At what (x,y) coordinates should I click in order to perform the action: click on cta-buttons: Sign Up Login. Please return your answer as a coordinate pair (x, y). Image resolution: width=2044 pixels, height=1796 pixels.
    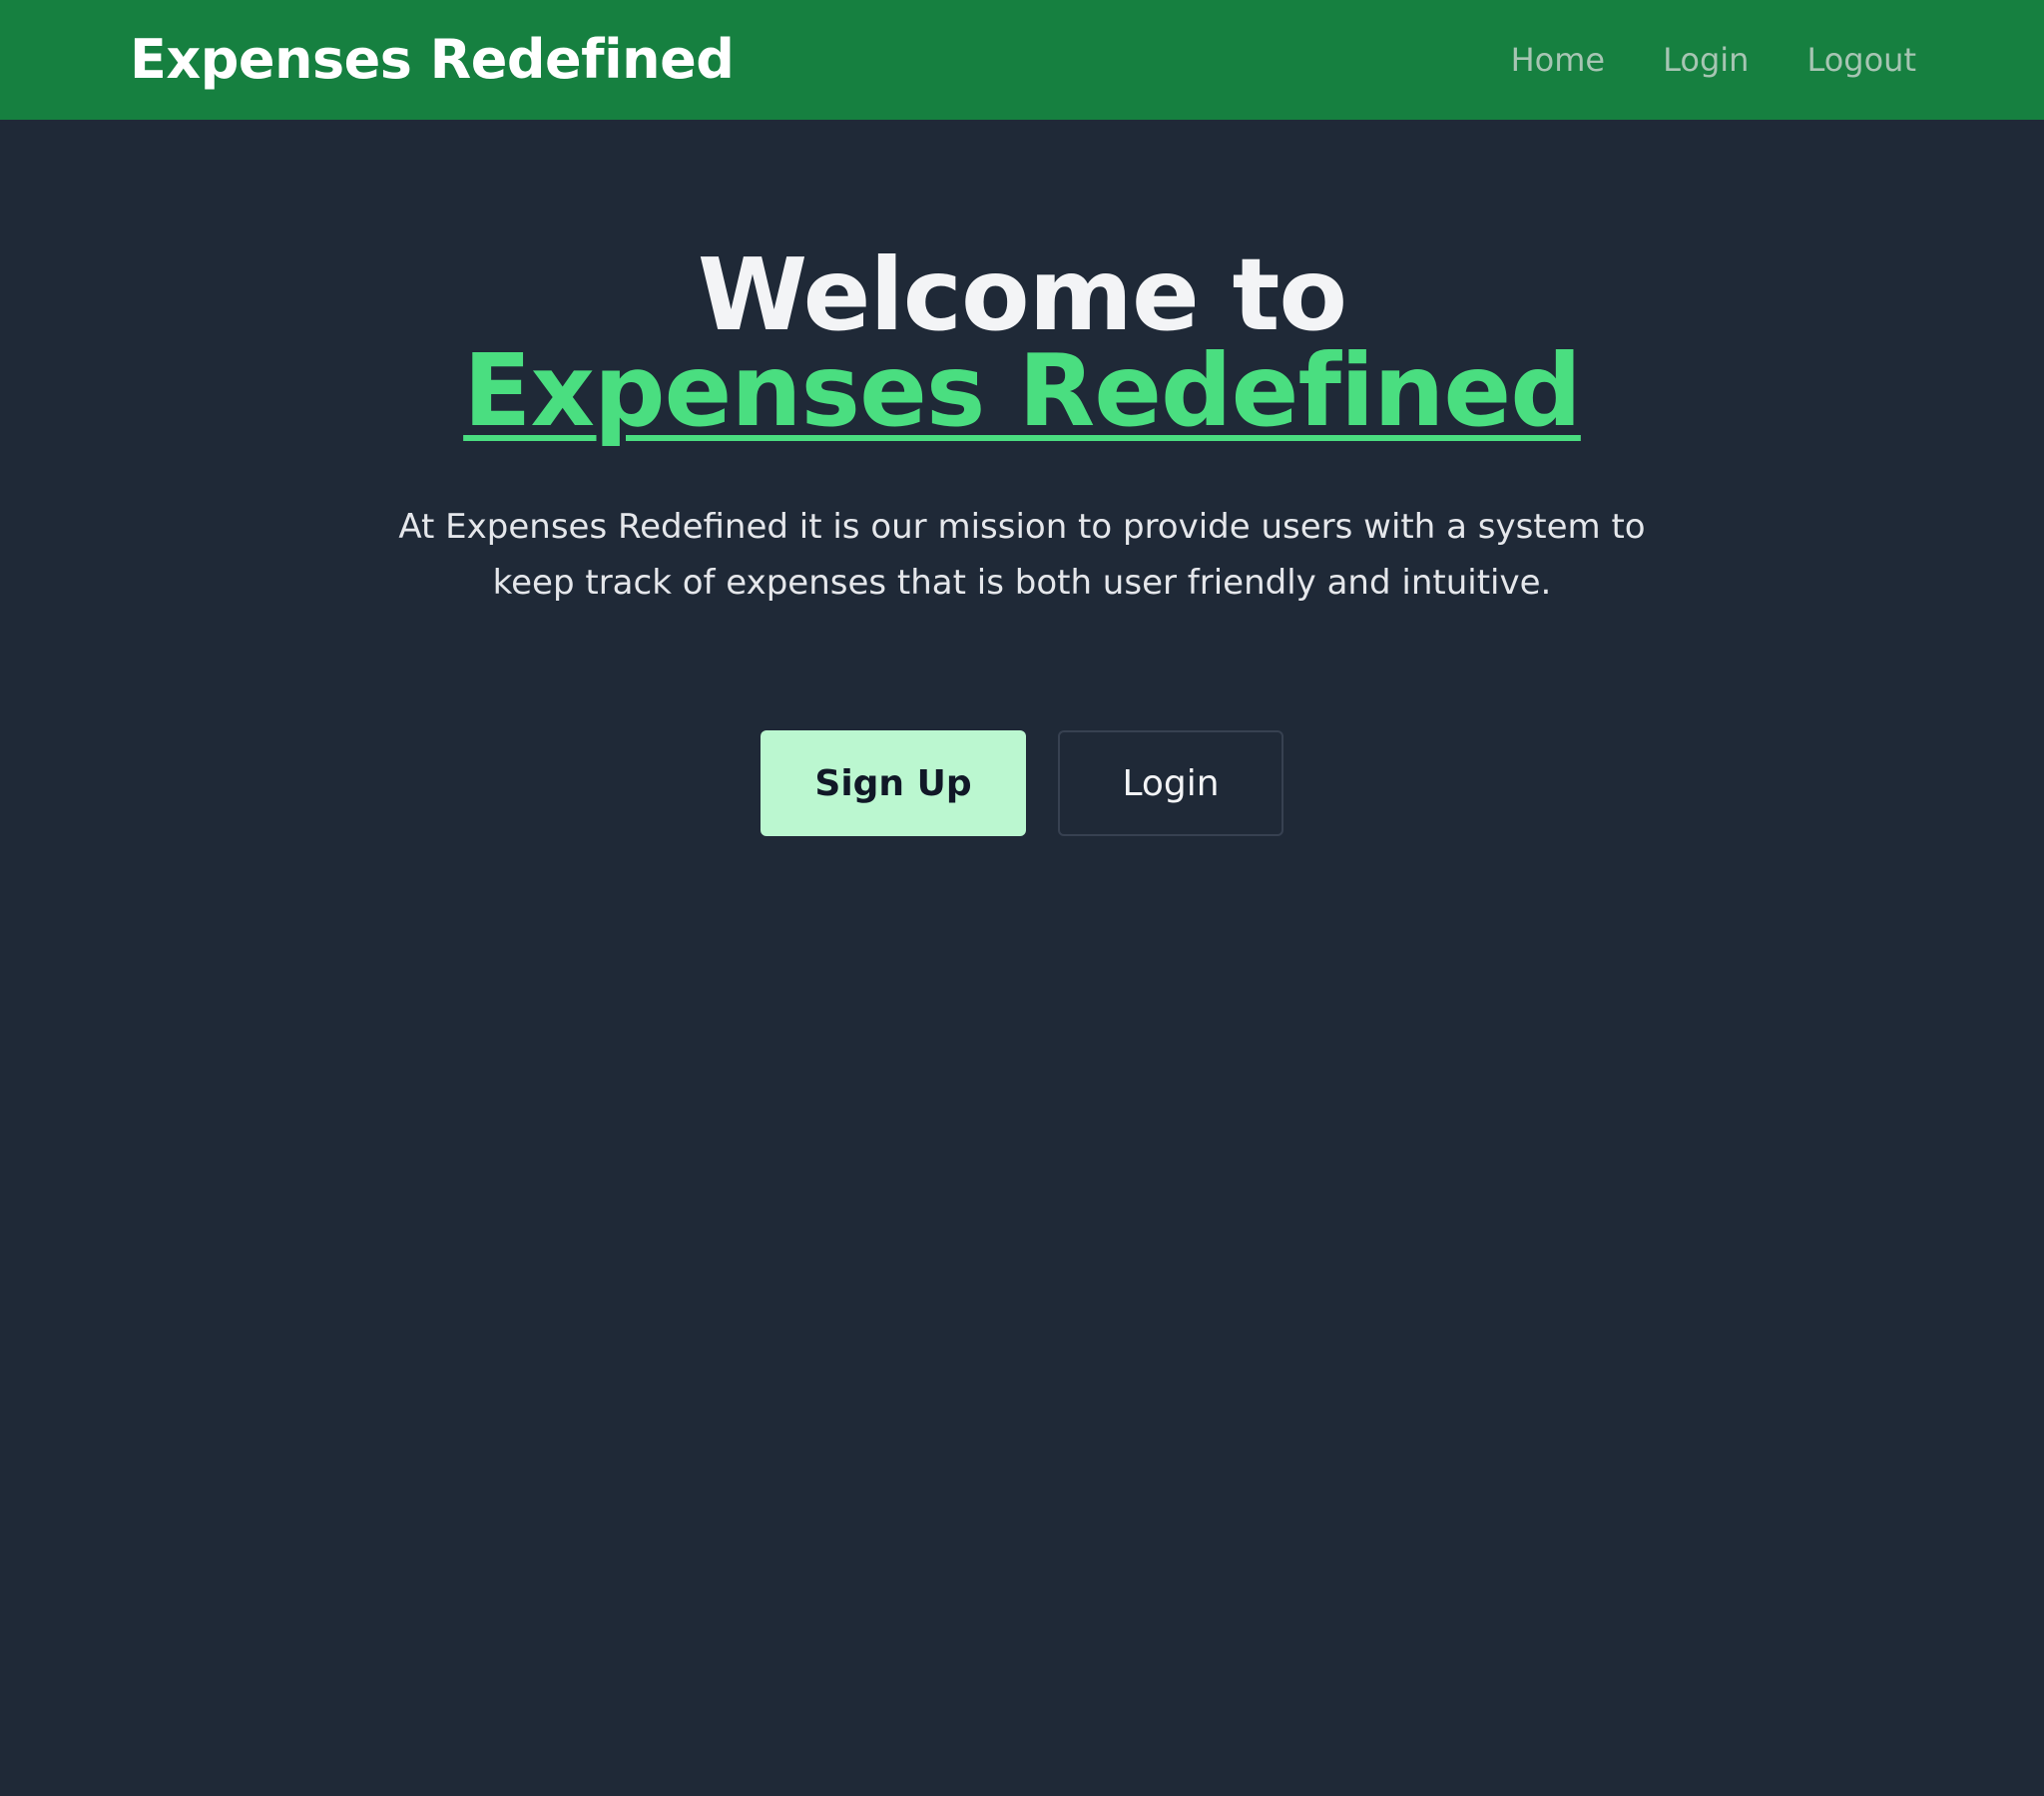
    Looking at the image, I should click on (1022, 783).